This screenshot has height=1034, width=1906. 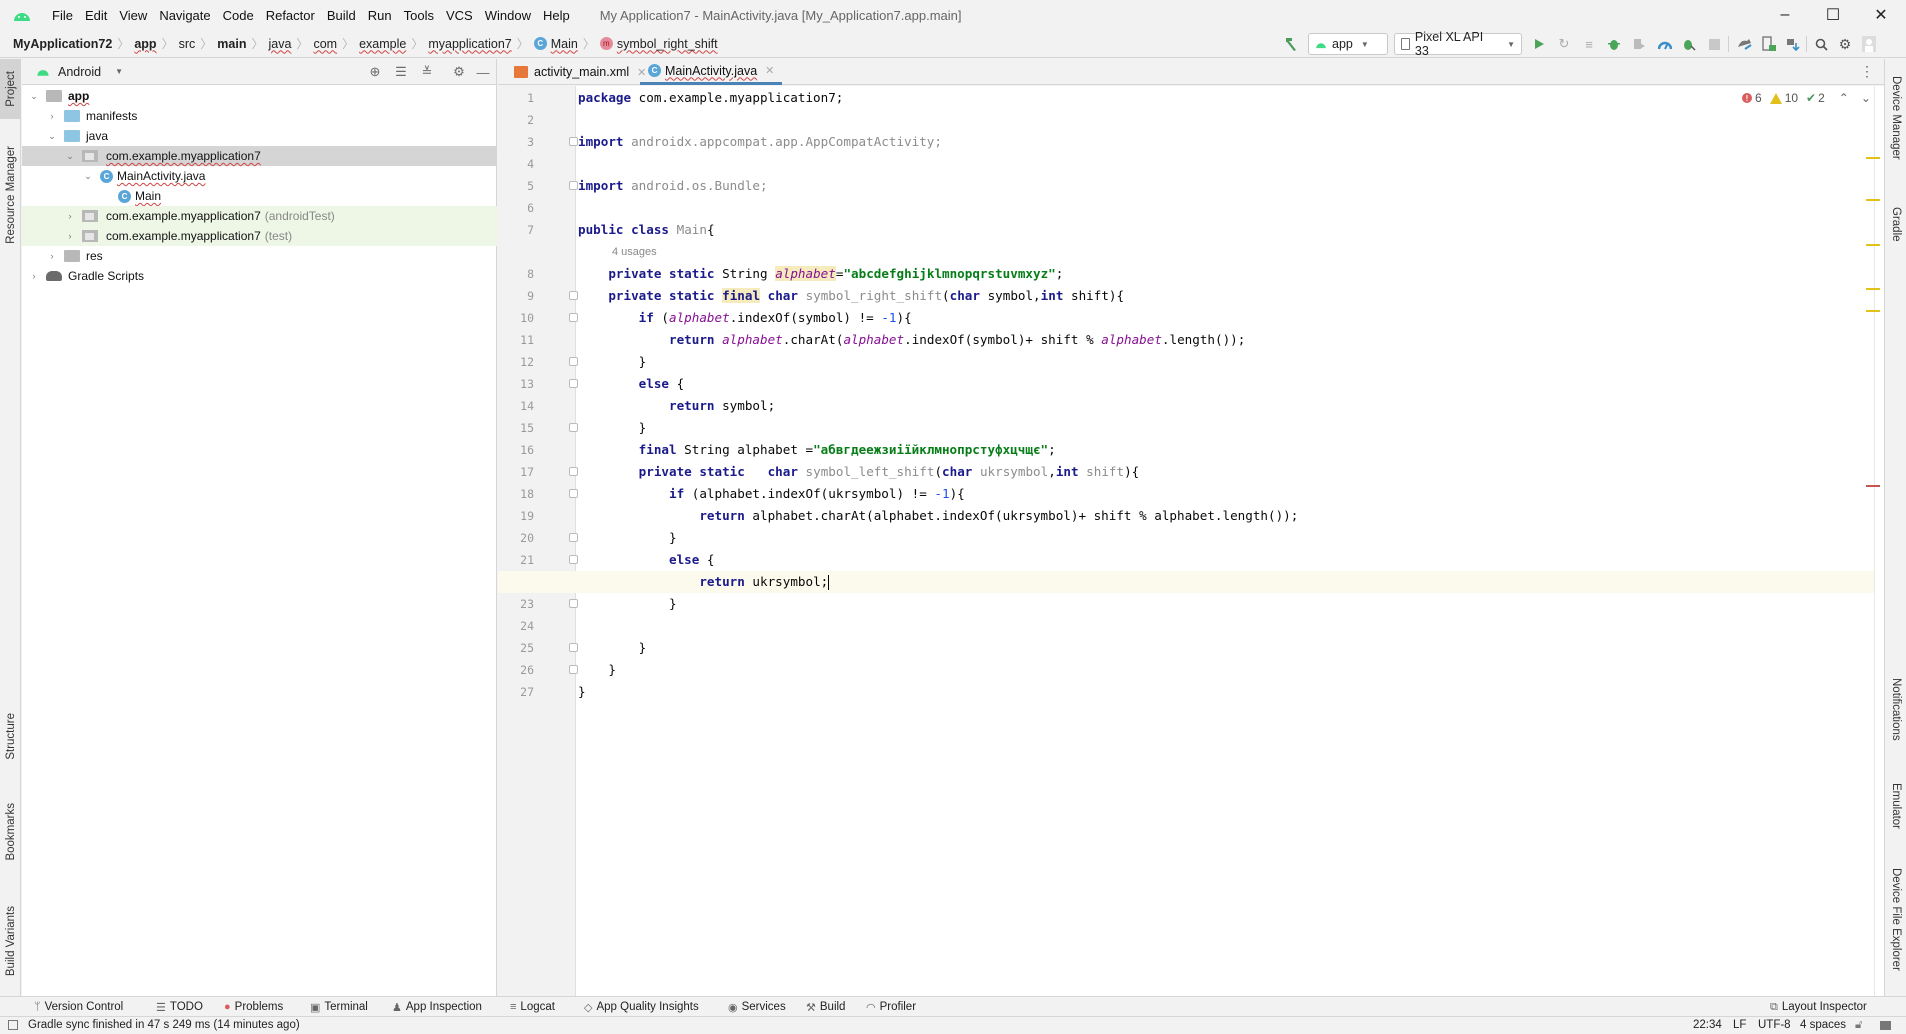 What do you see at coordinates (1821, 44) in the screenshot?
I see `search-icon` at bounding box center [1821, 44].